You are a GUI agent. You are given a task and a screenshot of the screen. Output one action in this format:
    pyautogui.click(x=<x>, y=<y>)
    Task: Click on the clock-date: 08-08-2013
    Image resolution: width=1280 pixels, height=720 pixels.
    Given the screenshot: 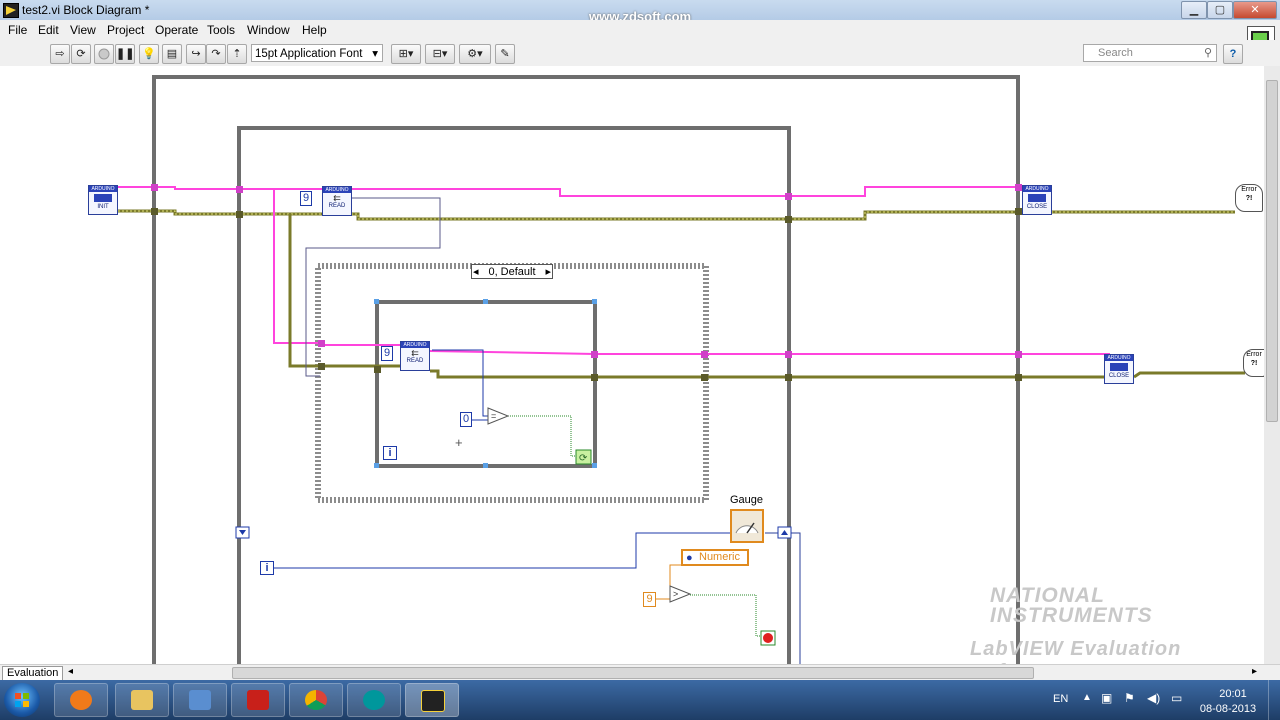 What is the action you would take?
    pyautogui.click(x=1228, y=709)
    